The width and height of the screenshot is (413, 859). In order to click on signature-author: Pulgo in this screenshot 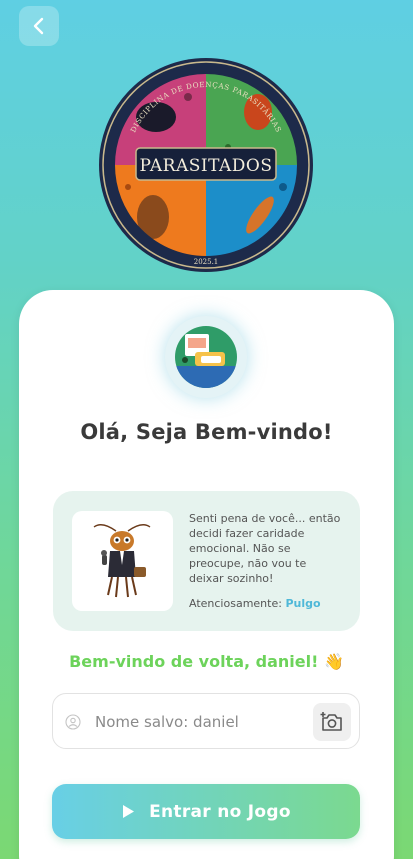, I will do `click(303, 603)`.